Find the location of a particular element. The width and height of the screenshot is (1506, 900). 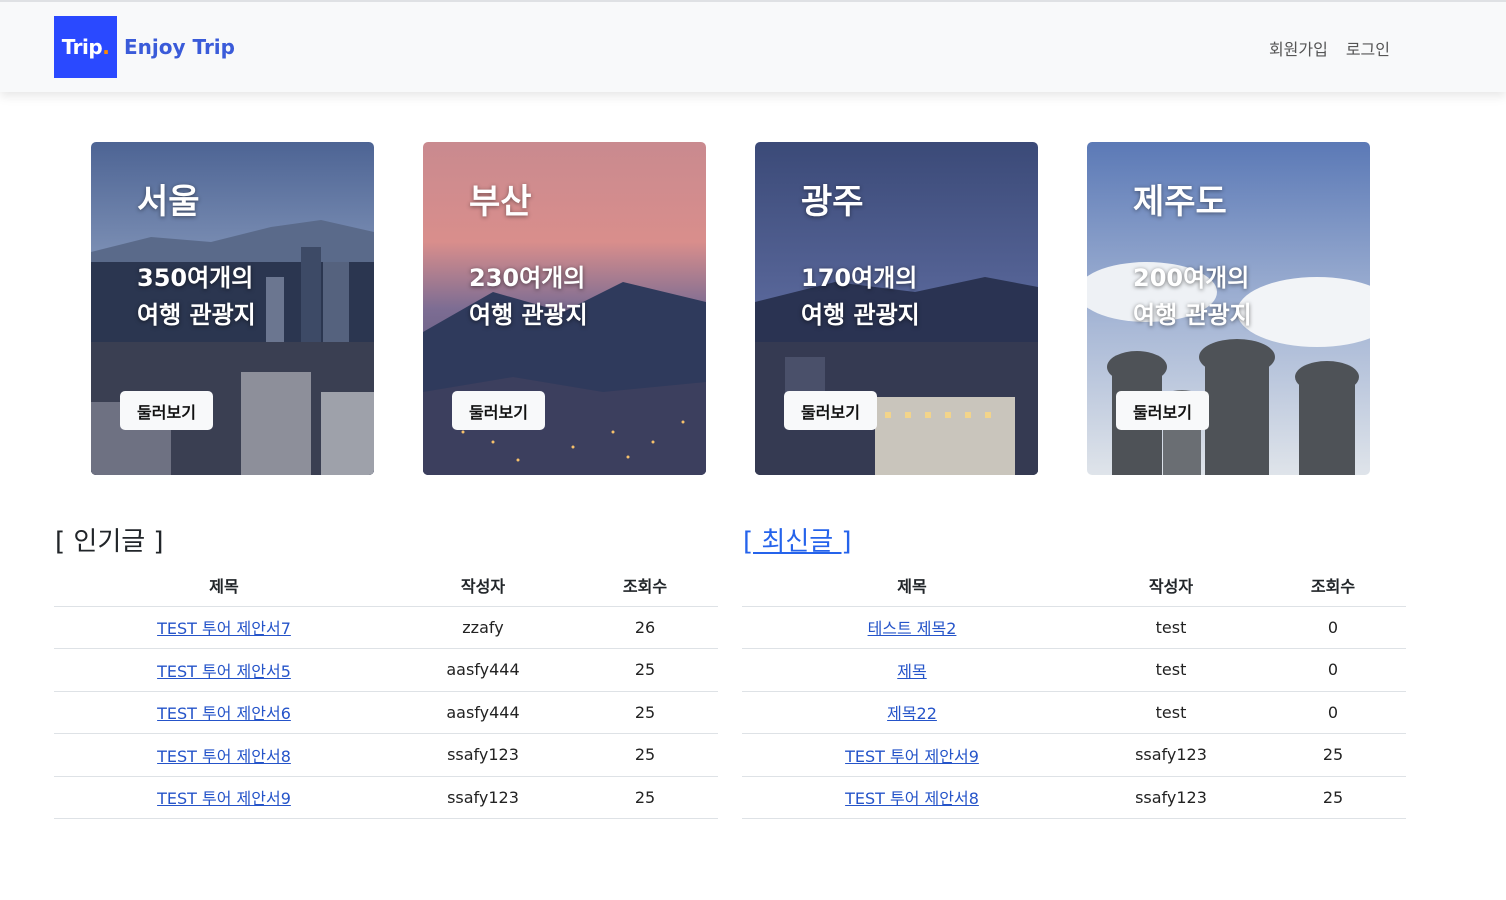

card-title: 광주 is located at coordinates (832, 202).